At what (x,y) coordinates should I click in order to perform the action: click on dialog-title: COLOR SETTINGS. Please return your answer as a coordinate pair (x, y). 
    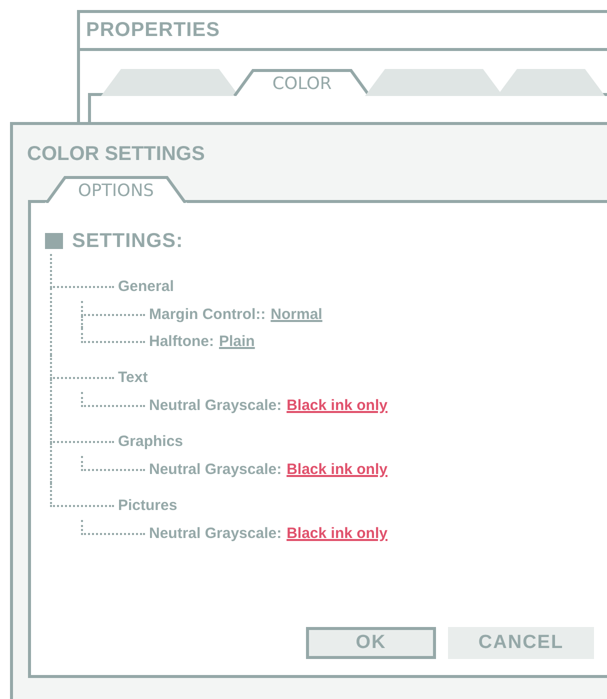
    Looking at the image, I should click on (116, 154).